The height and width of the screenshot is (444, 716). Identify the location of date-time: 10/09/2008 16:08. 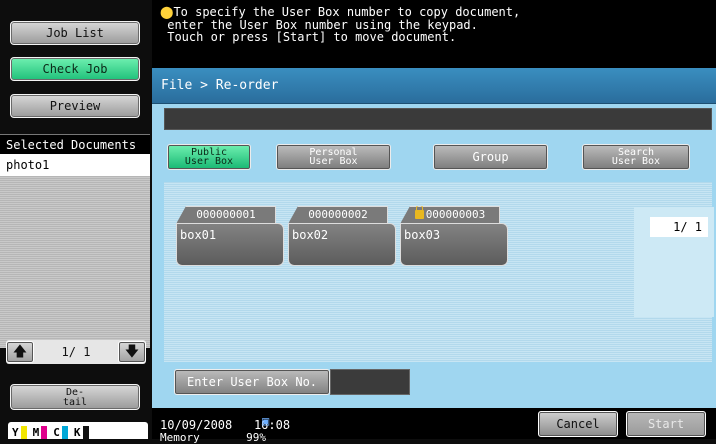
(225, 425).